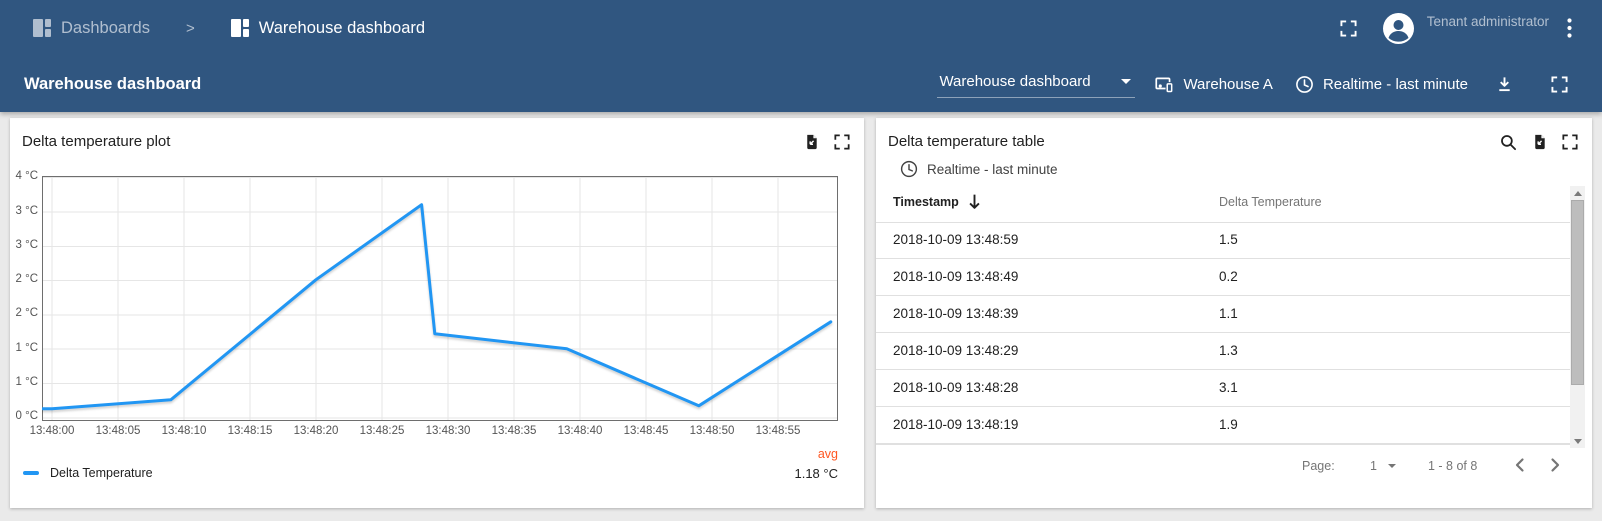  Describe the element at coordinates (926, 202) in the screenshot. I see `column-header-timestamp: Timestamp` at that location.